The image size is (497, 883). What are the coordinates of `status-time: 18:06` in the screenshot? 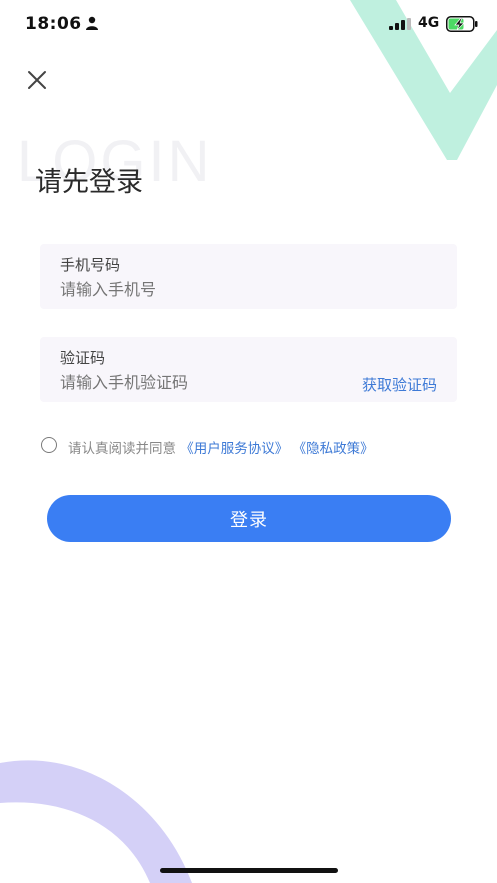 It's located at (53, 24).